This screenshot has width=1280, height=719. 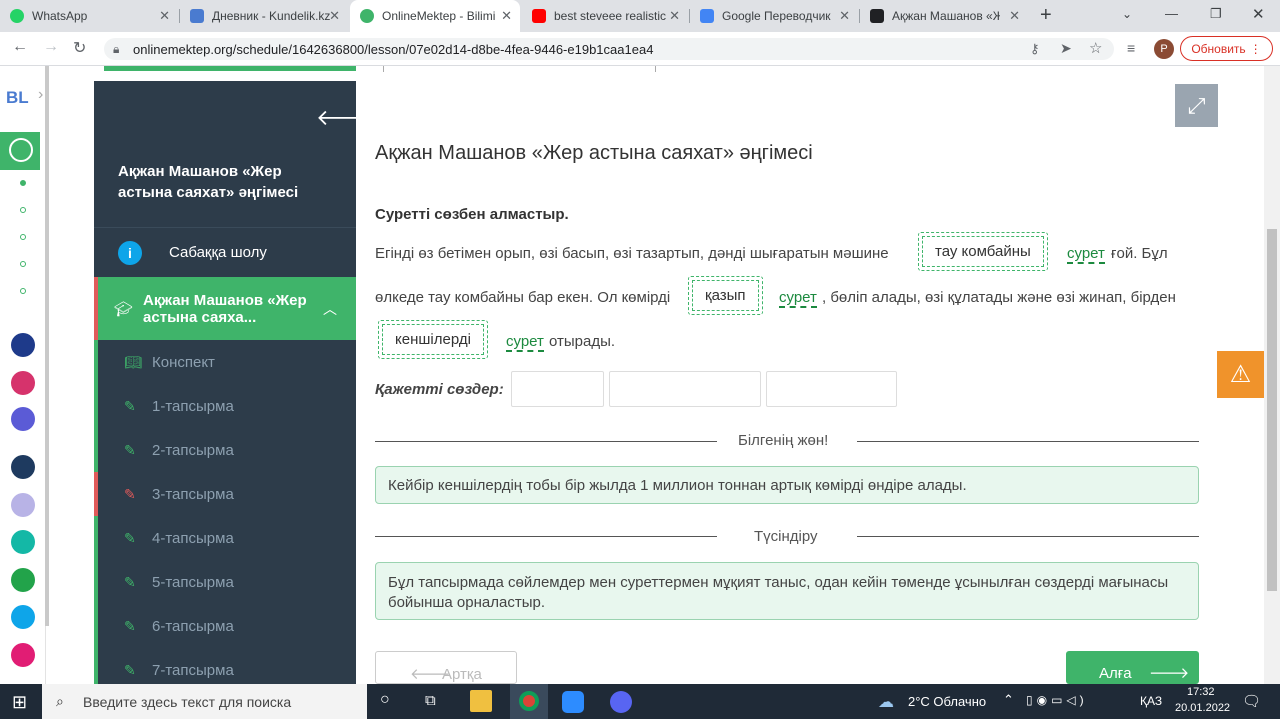 I want to click on zoom-icon, so click(x=573, y=702).